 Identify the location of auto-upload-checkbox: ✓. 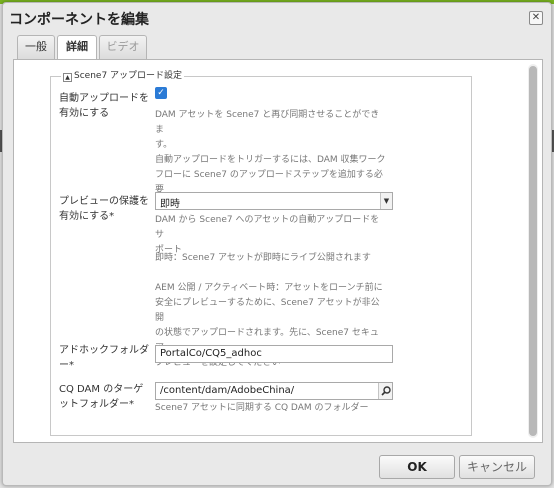
(161, 93).